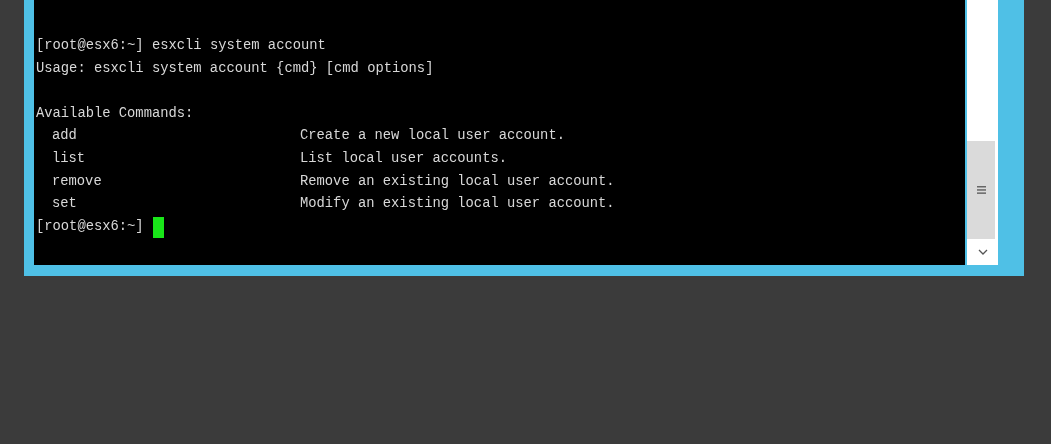 The width and height of the screenshot is (1051, 444). Describe the element at coordinates (235, 68) in the screenshot. I see `output-text: Usage: esxcli system account {cmd} [cmd options]` at that location.